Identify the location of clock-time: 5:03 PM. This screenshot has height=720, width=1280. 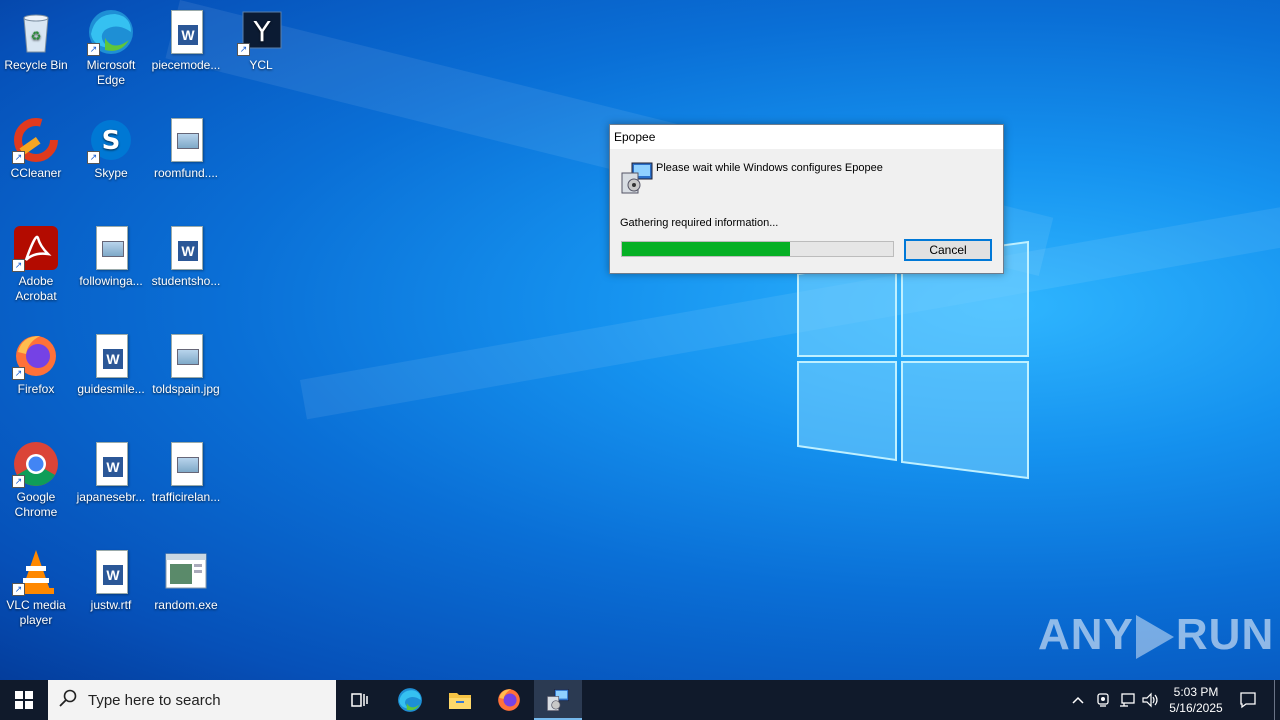
(1196, 692).